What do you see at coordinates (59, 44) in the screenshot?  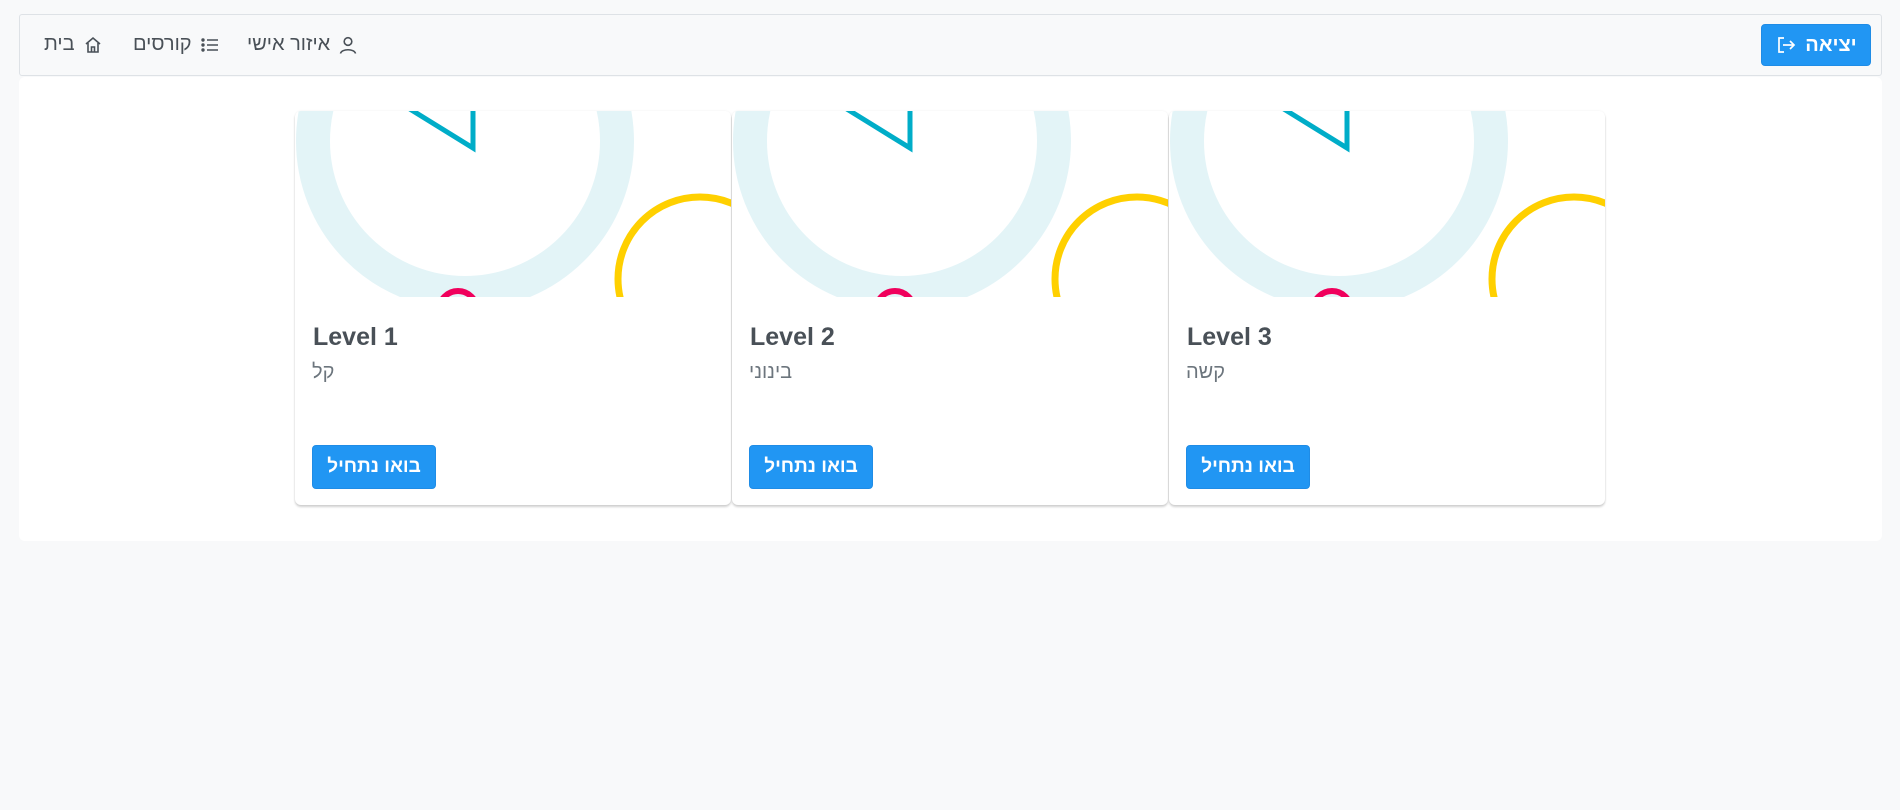 I see `nav-item-home-label: בית` at bounding box center [59, 44].